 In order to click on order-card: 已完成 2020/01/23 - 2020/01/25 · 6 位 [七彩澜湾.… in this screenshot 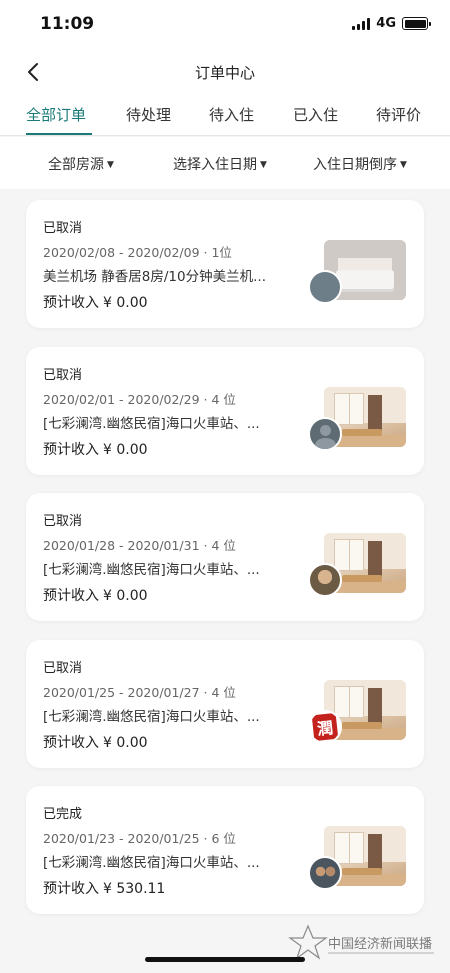, I will do `click(225, 850)`.